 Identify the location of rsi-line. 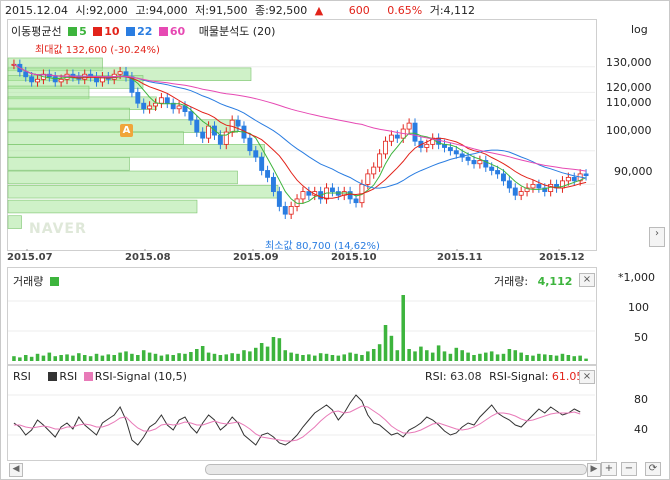
(297, 420).